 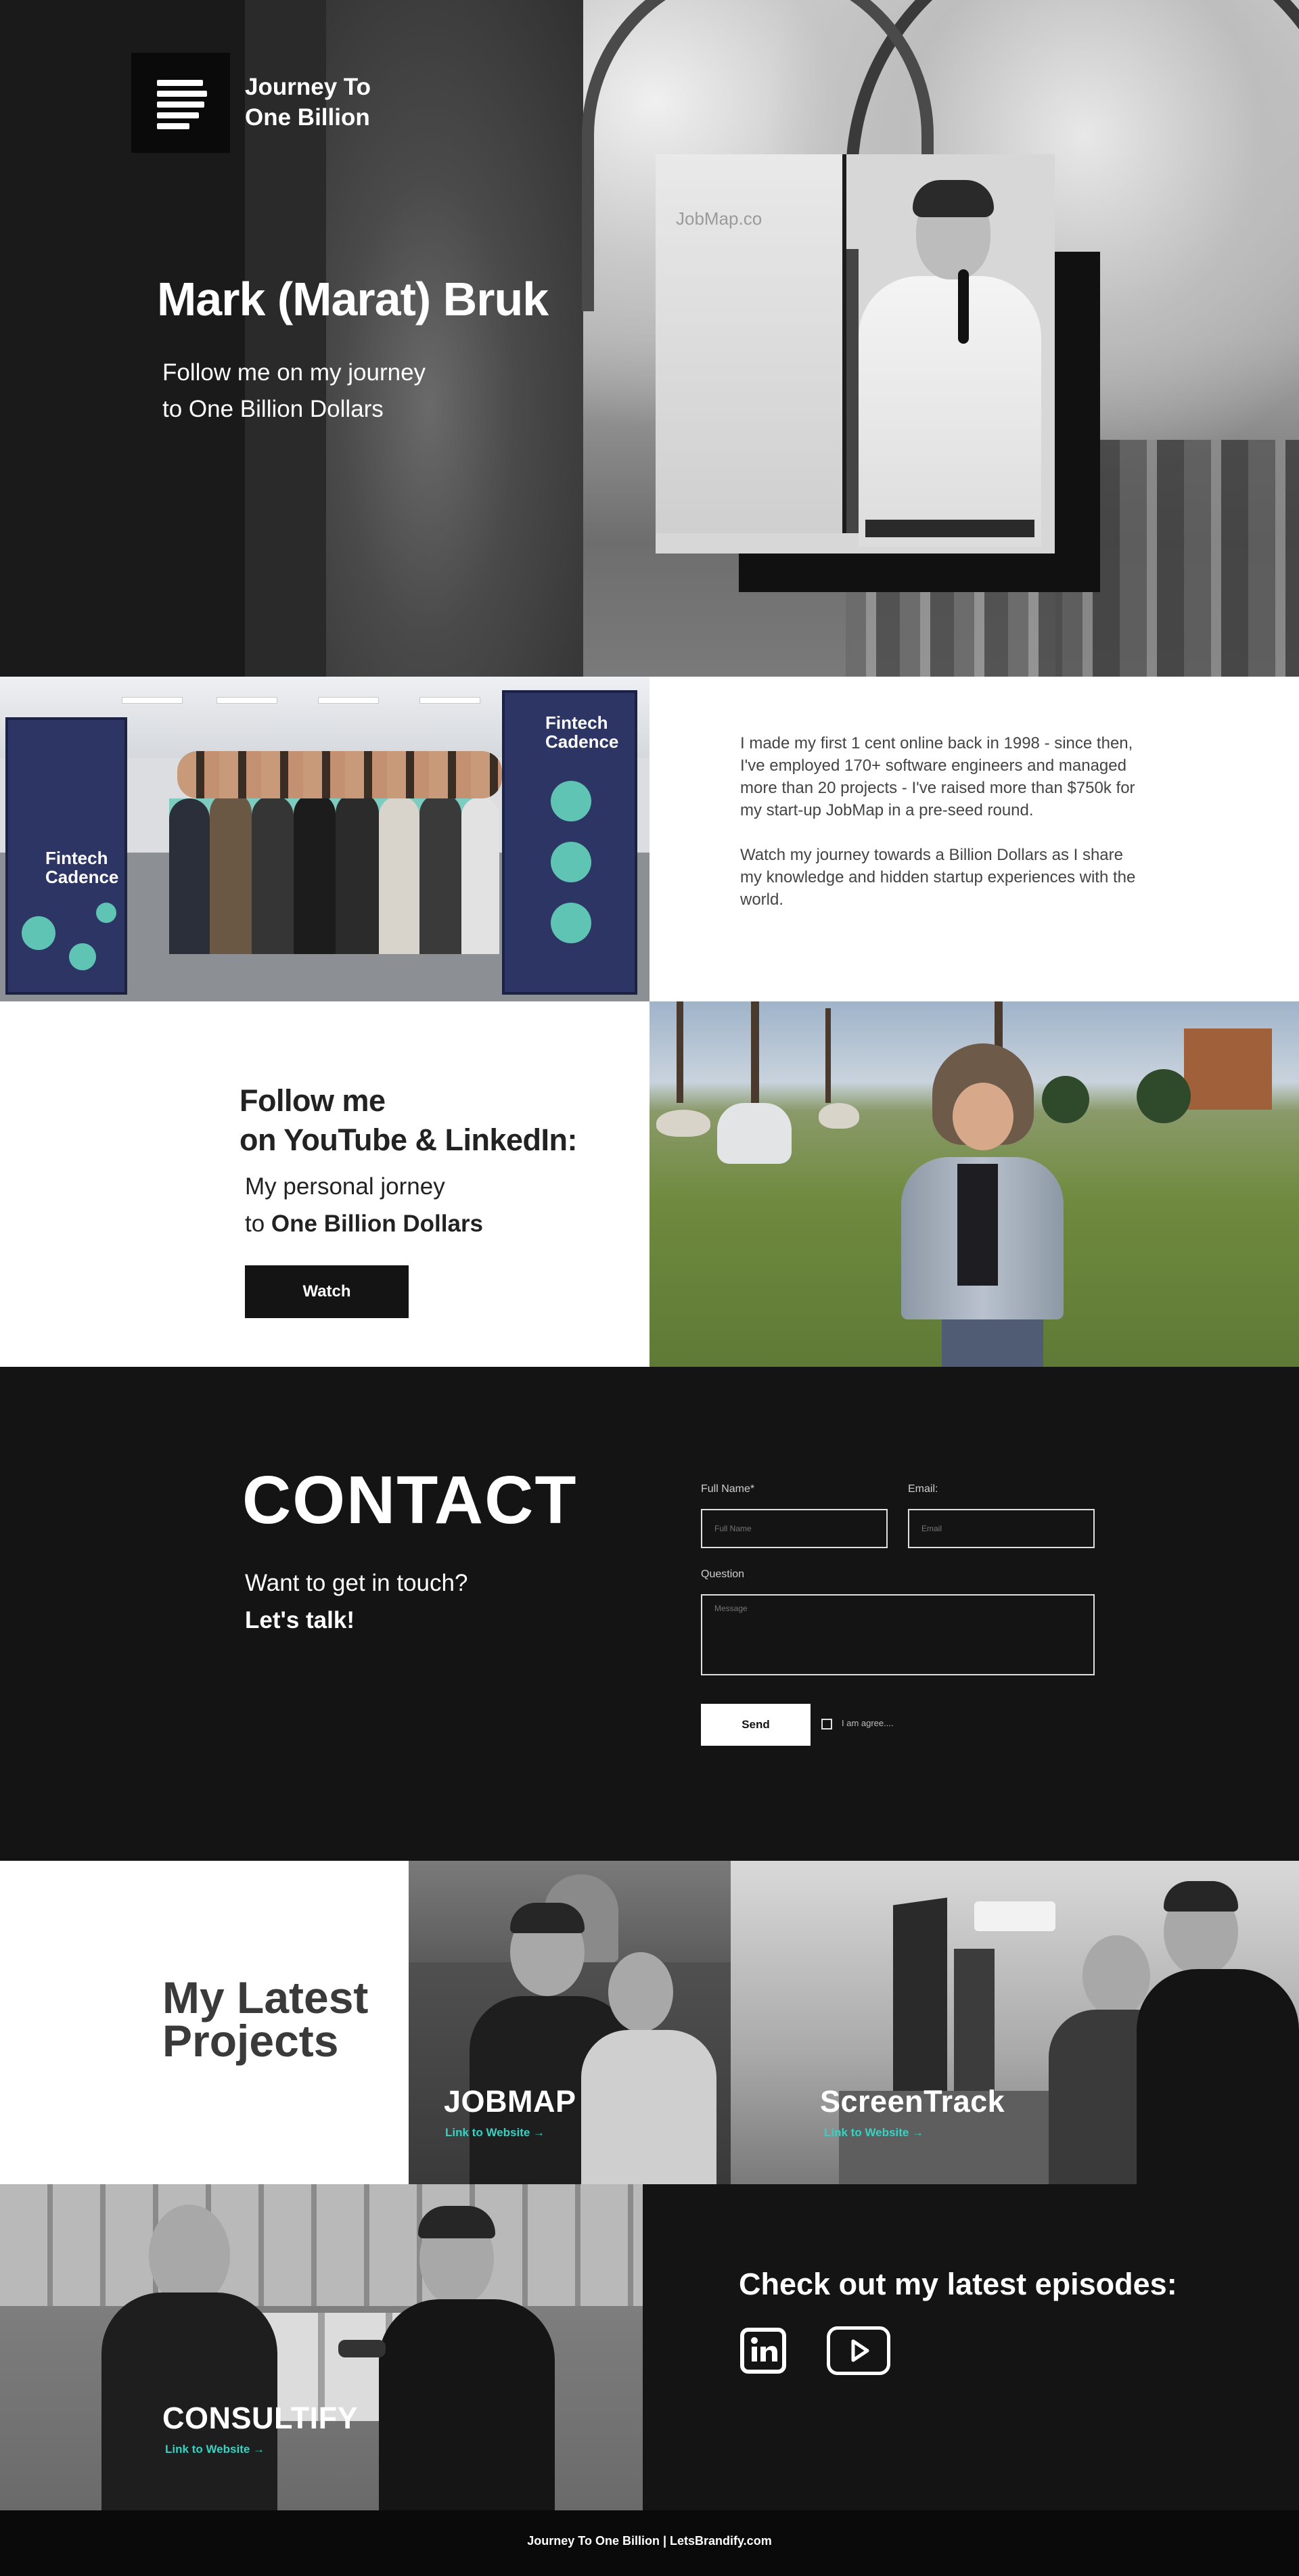 I want to click on project-card-consultify: CONSULTIFY Link to Website →, so click(x=321, y=2347).